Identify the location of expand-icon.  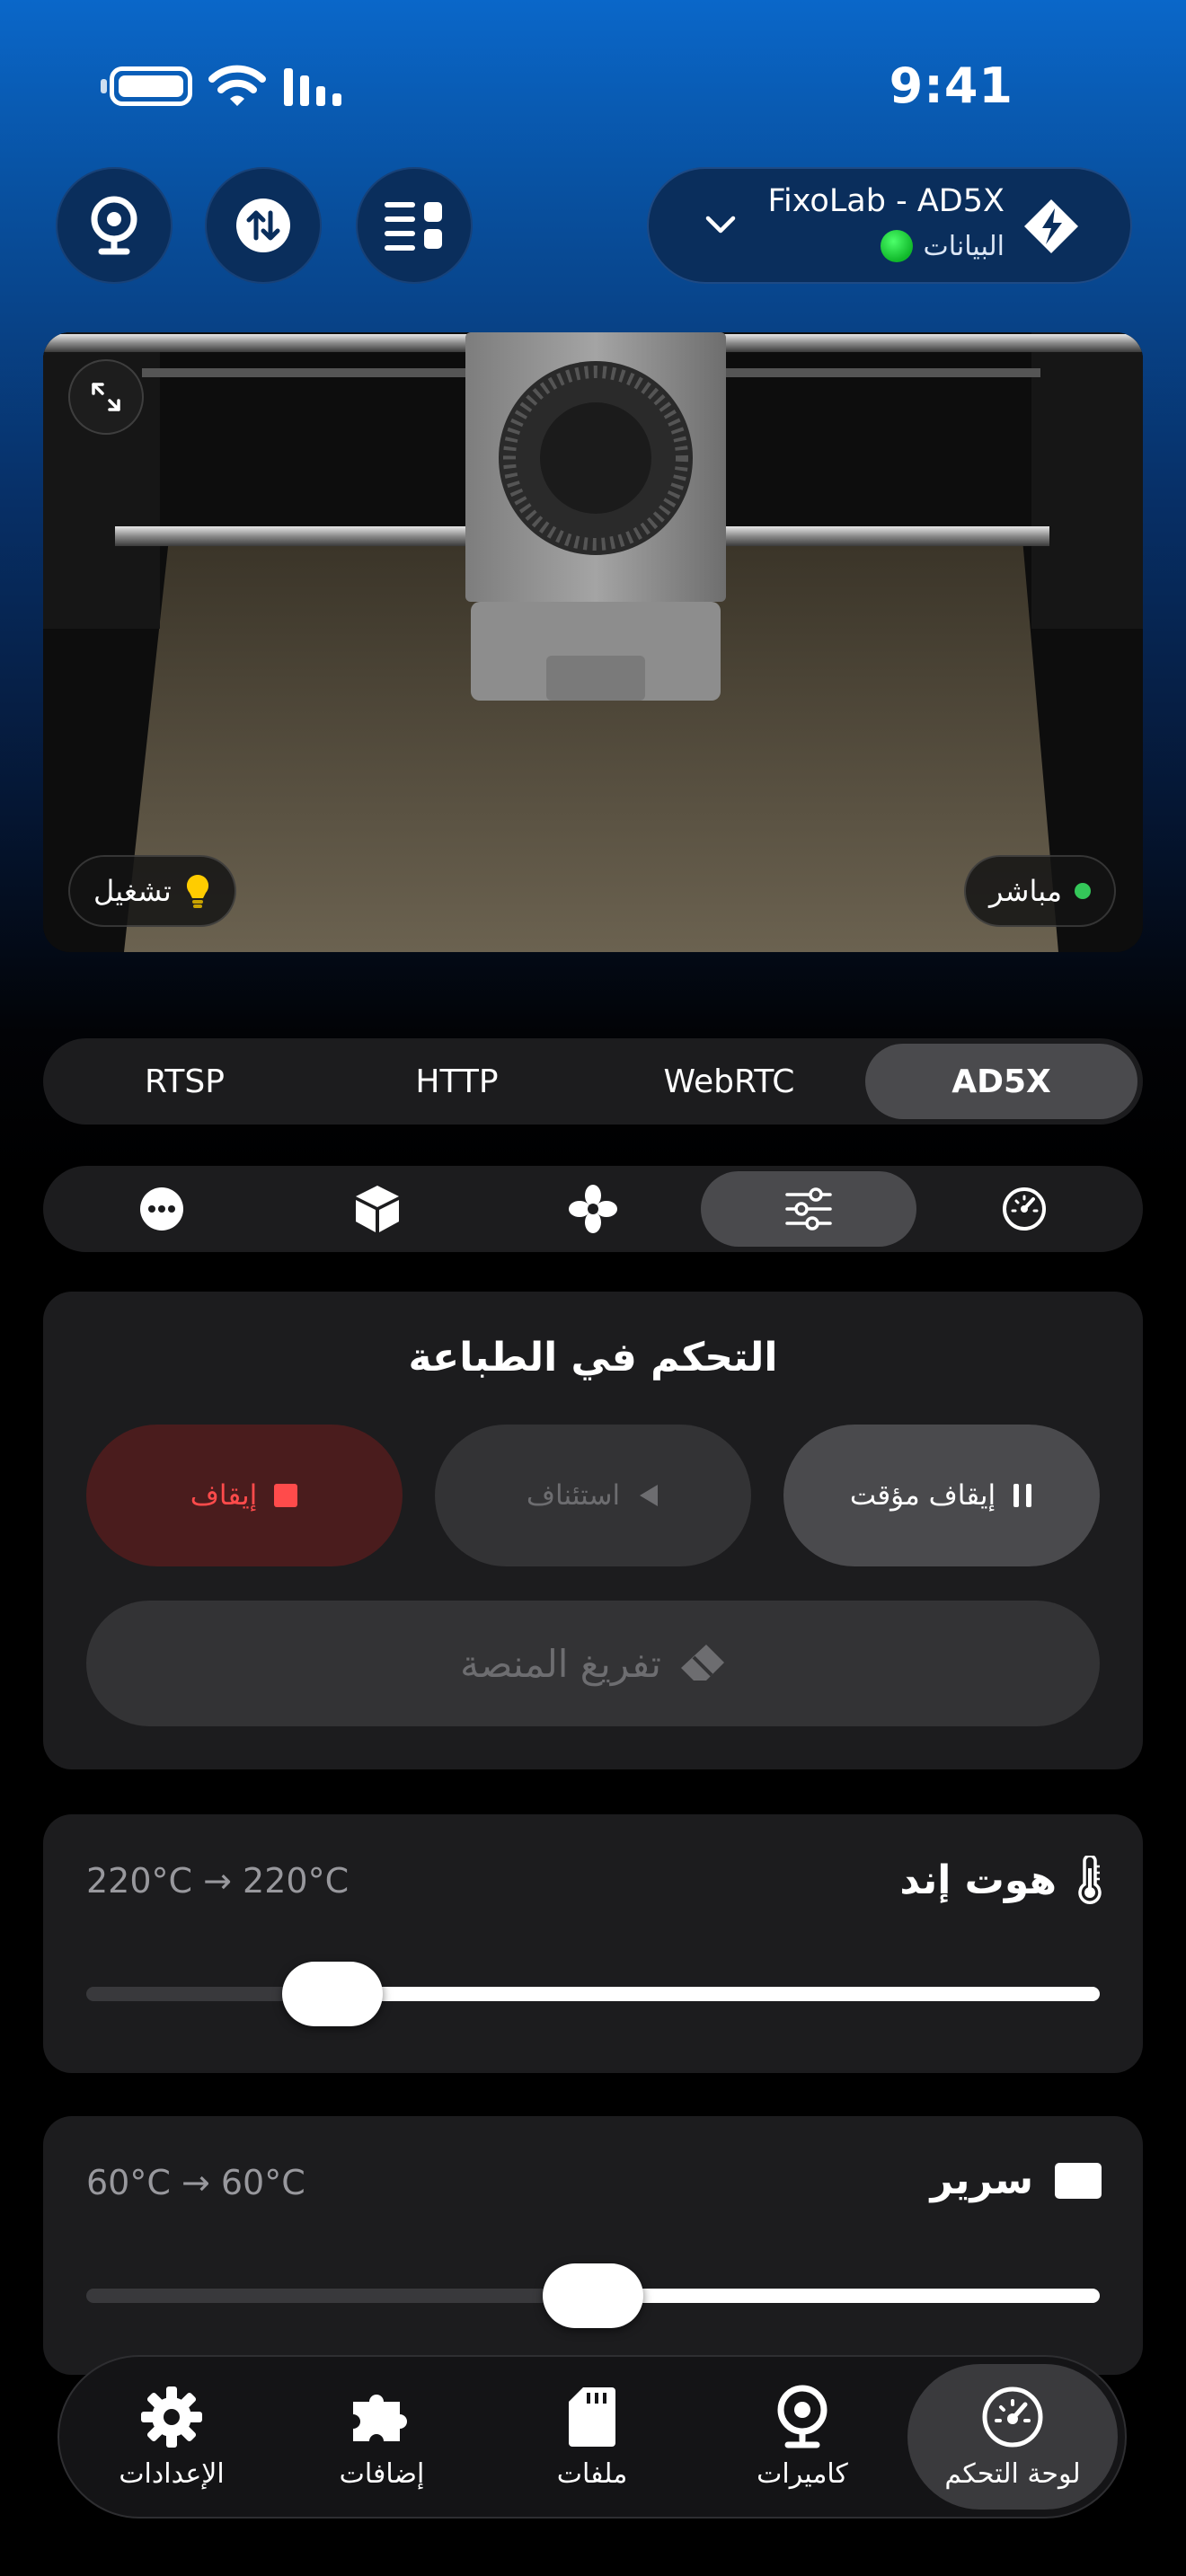
(106, 397).